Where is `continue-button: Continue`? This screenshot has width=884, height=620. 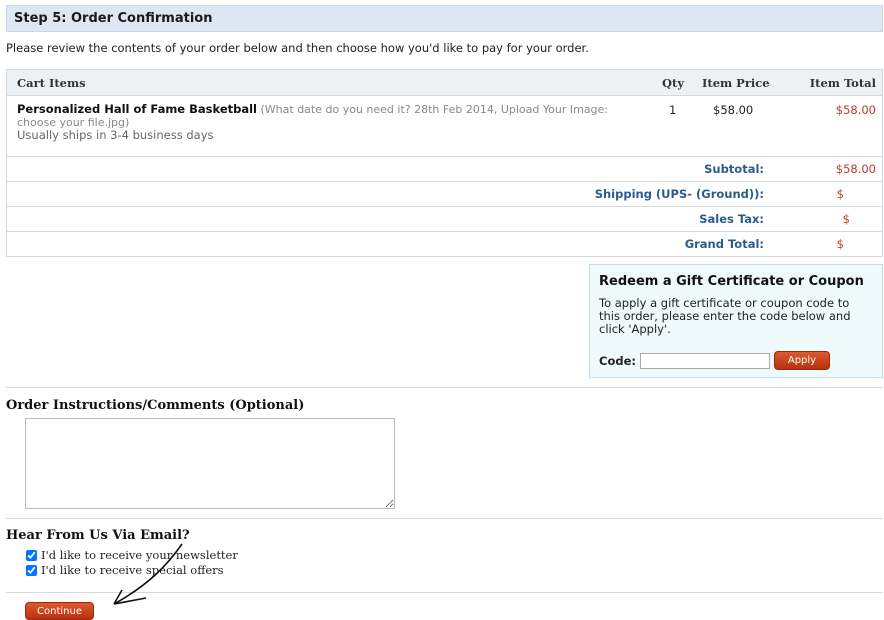
continue-button: Continue is located at coordinates (59, 611).